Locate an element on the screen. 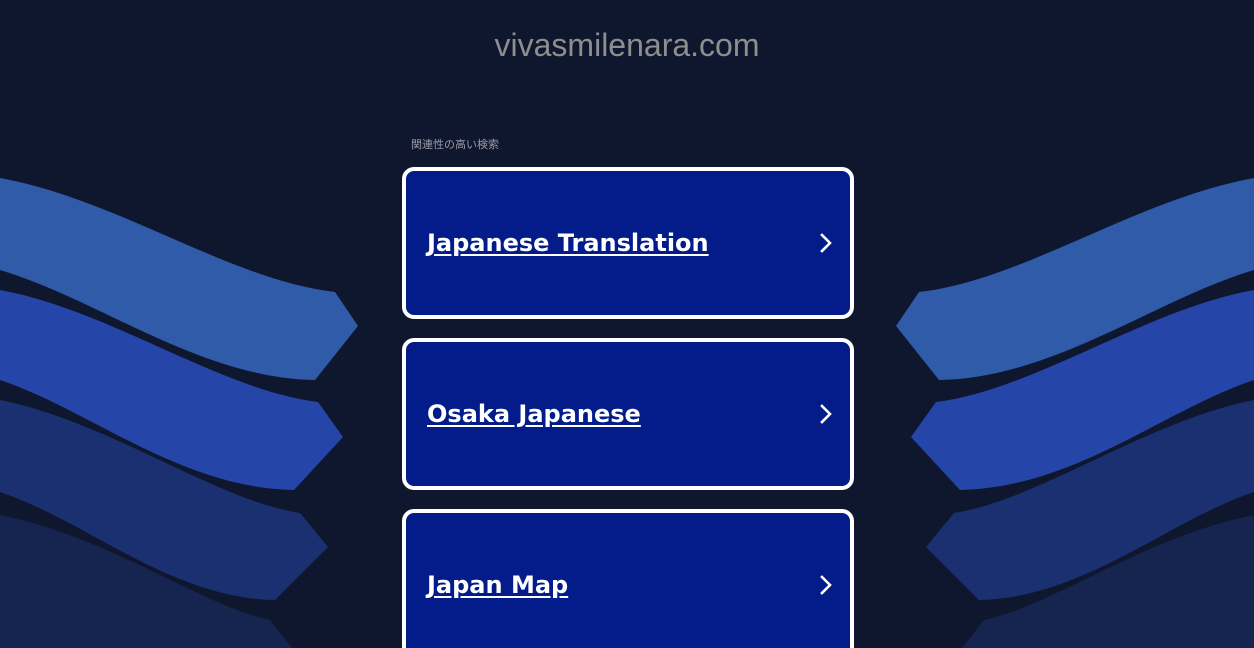 This screenshot has width=1254, height=648. result-card-osaka-japanese: Osaka Japanese is located at coordinates (628, 414).